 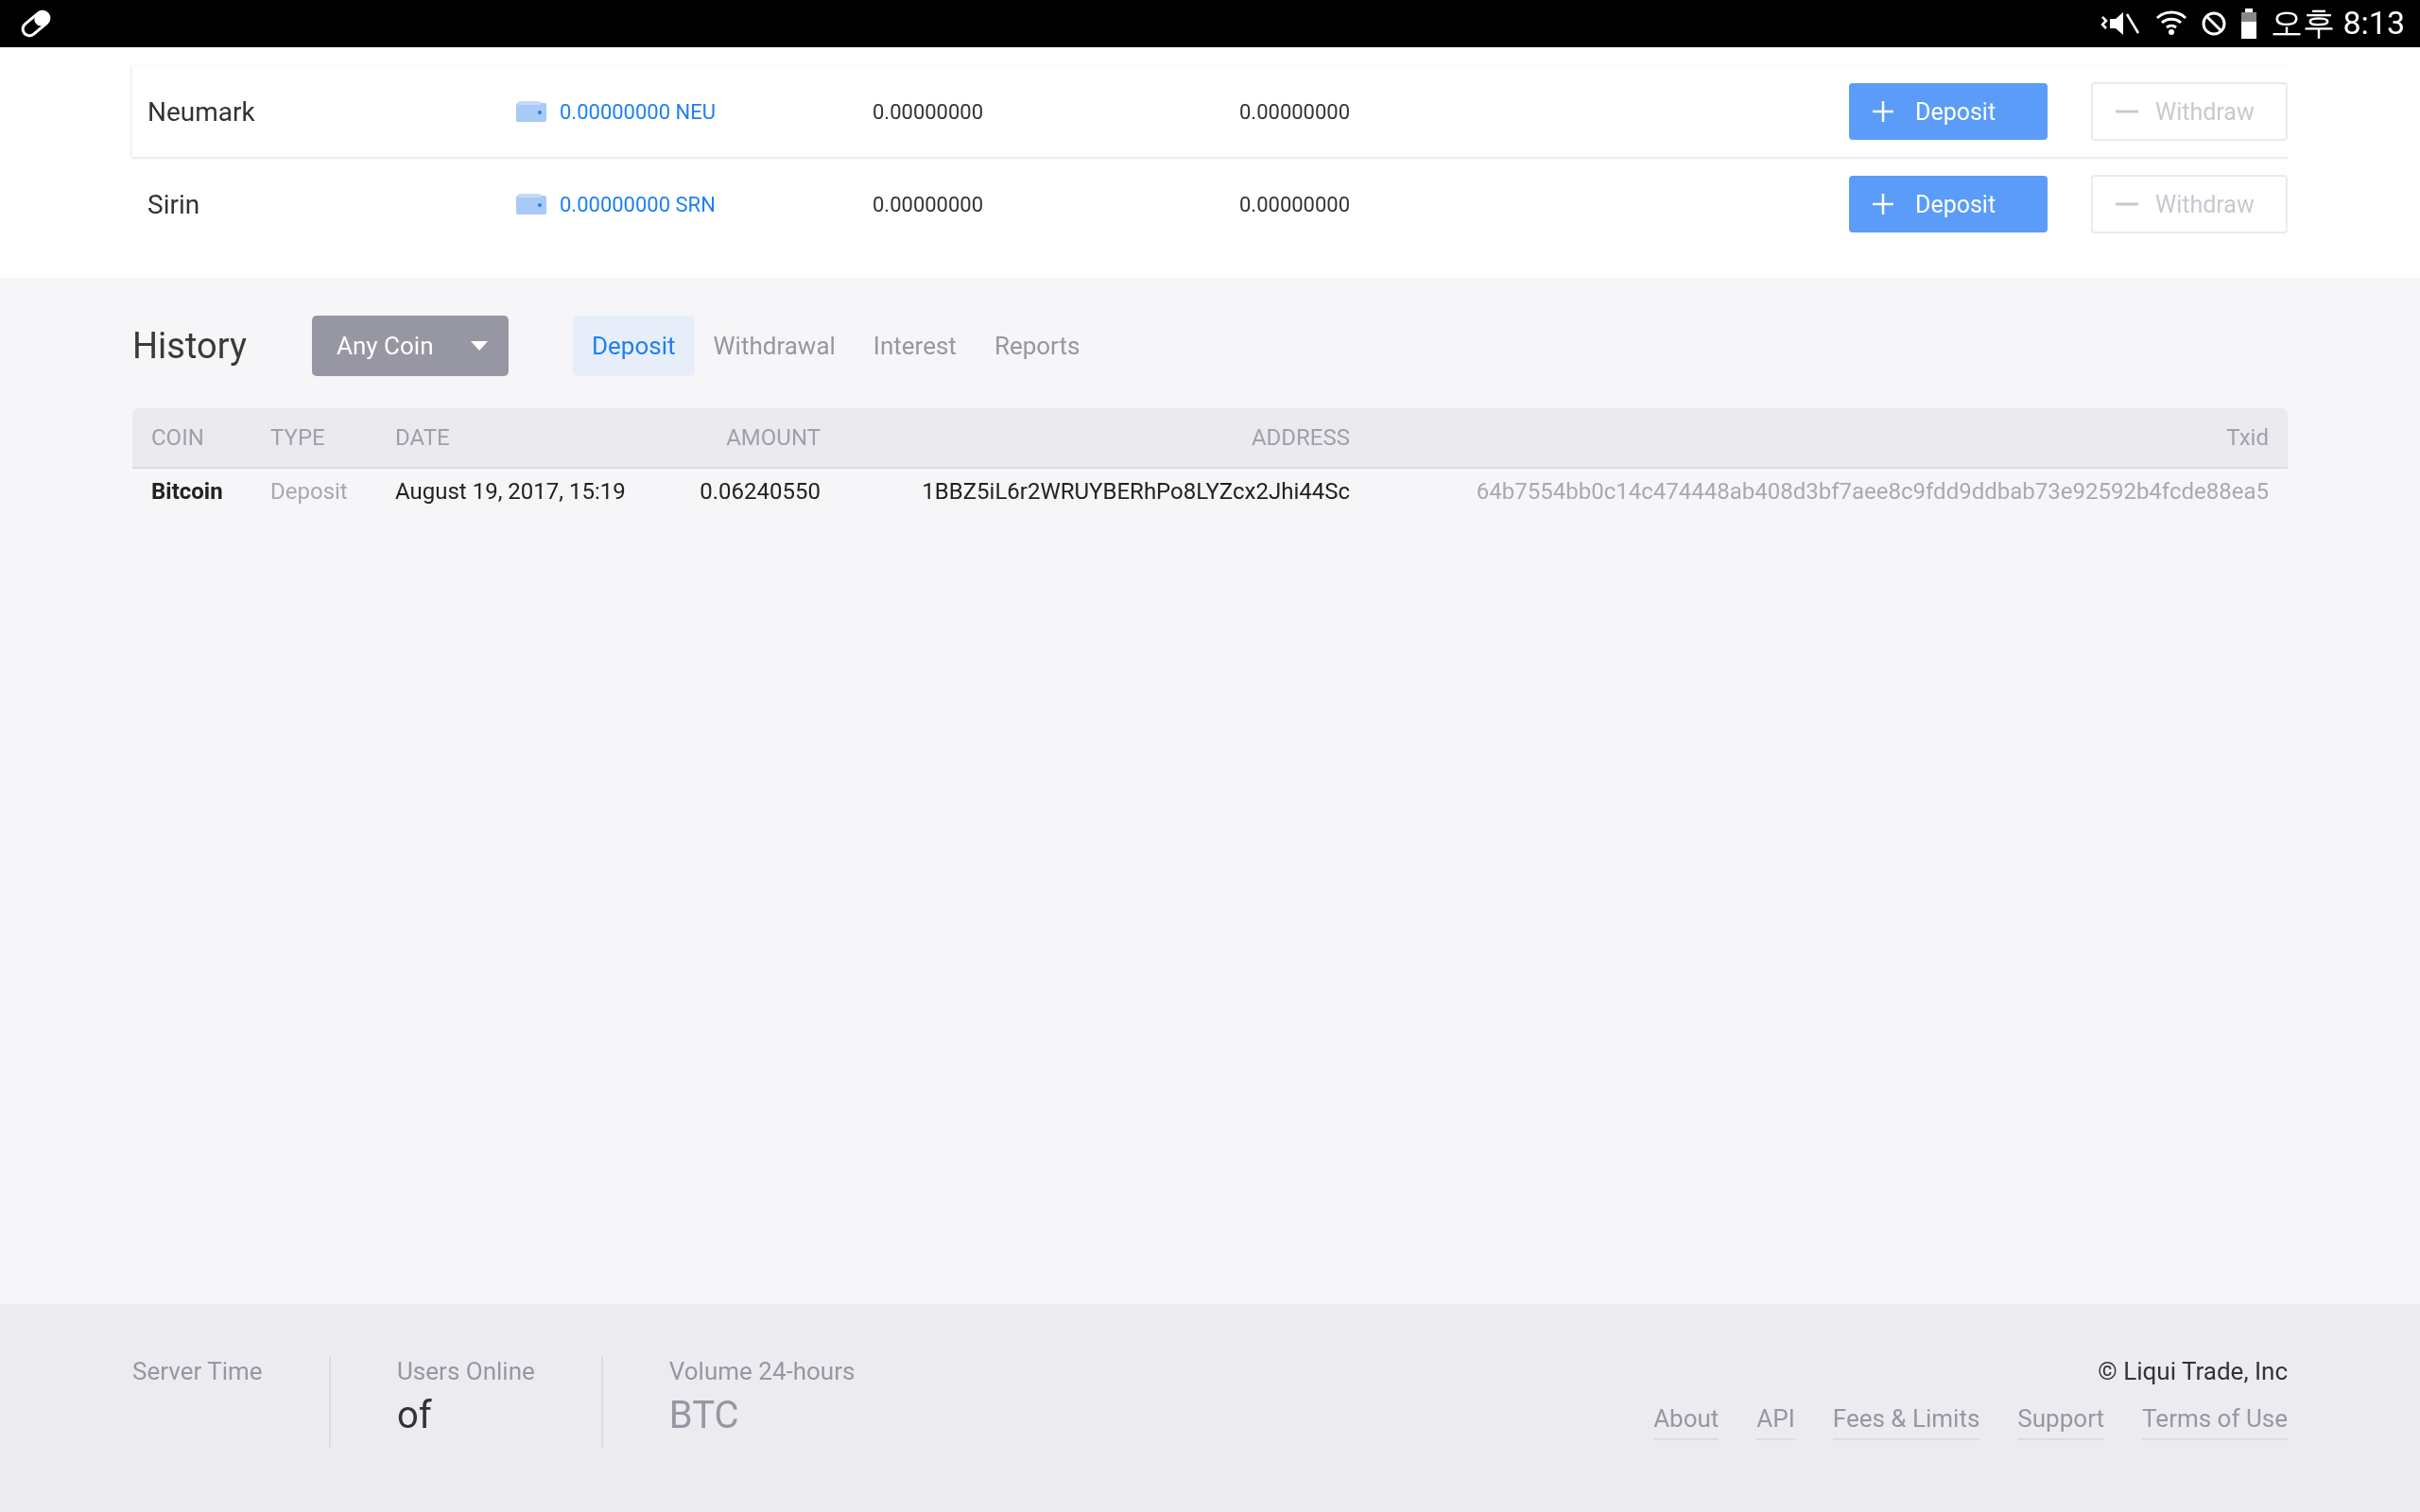 I want to click on stat-value: BTC, so click(x=704, y=1415).